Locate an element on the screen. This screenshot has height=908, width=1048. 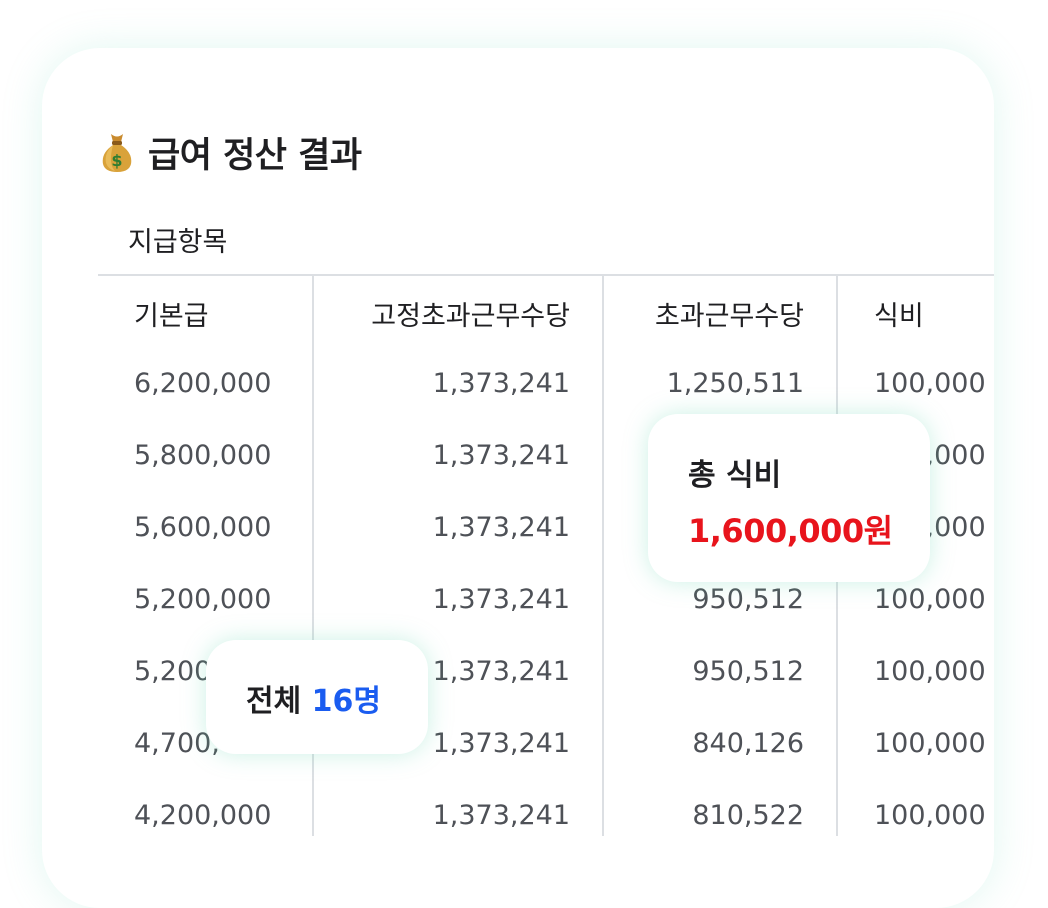
headcount-popup: 전체 16명 is located at coordinates (317, 697).